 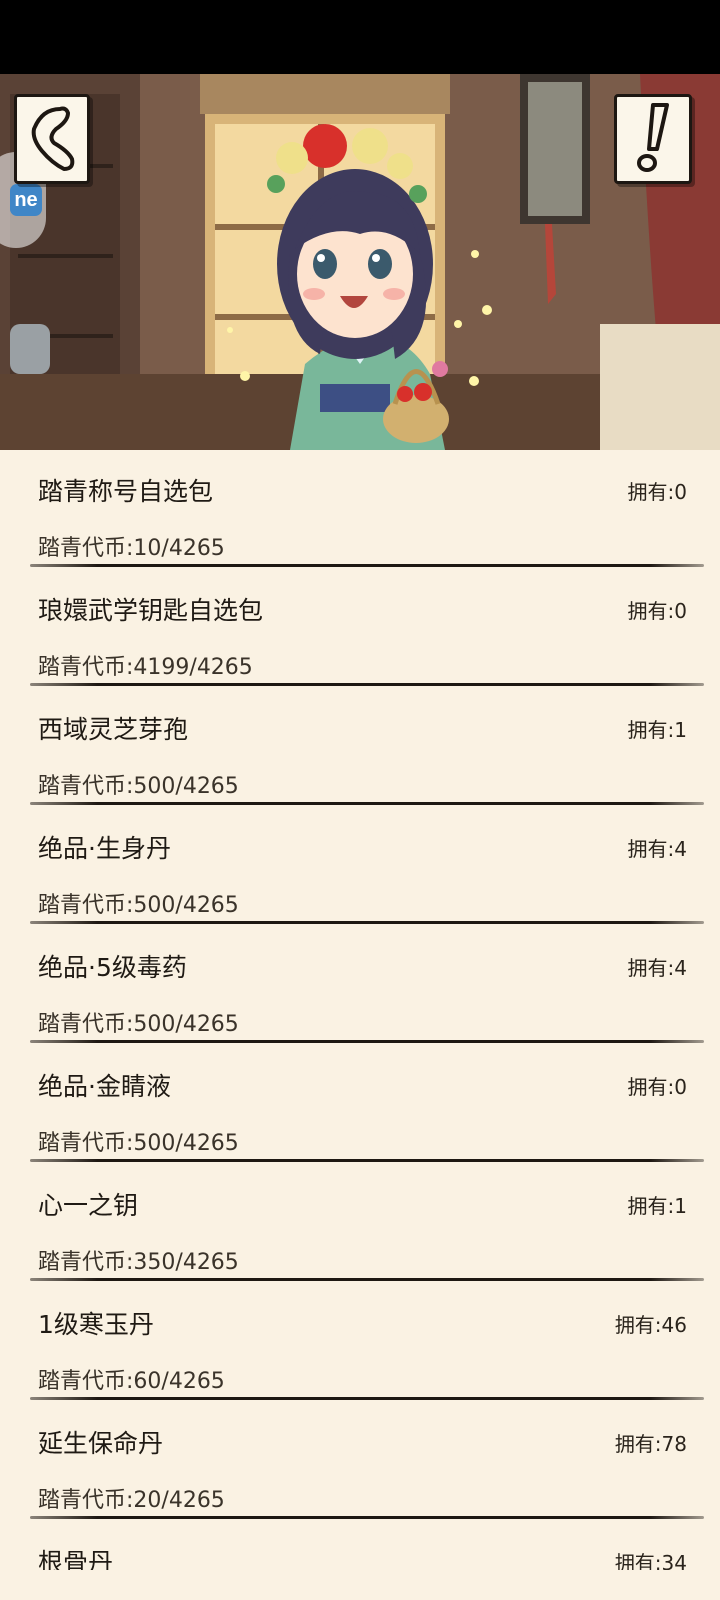 I want to click on item-name: 1级寒玉丹, so click(x=96, y=1324).